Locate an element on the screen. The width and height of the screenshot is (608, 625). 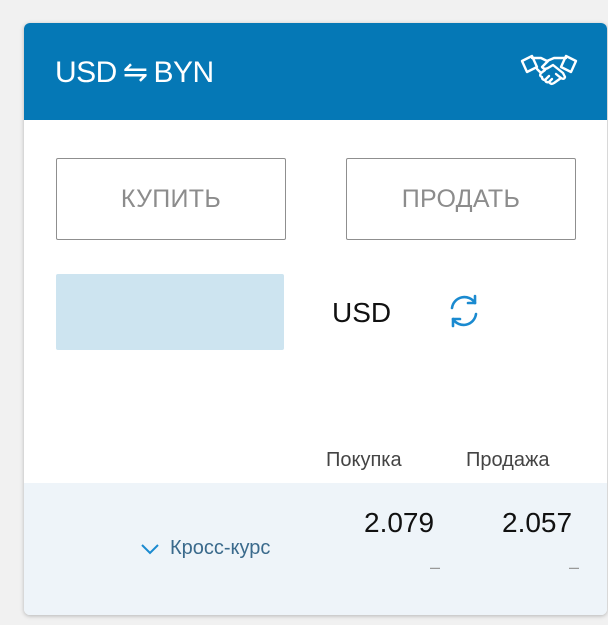
amount-input is located at coordinates (170, 312).